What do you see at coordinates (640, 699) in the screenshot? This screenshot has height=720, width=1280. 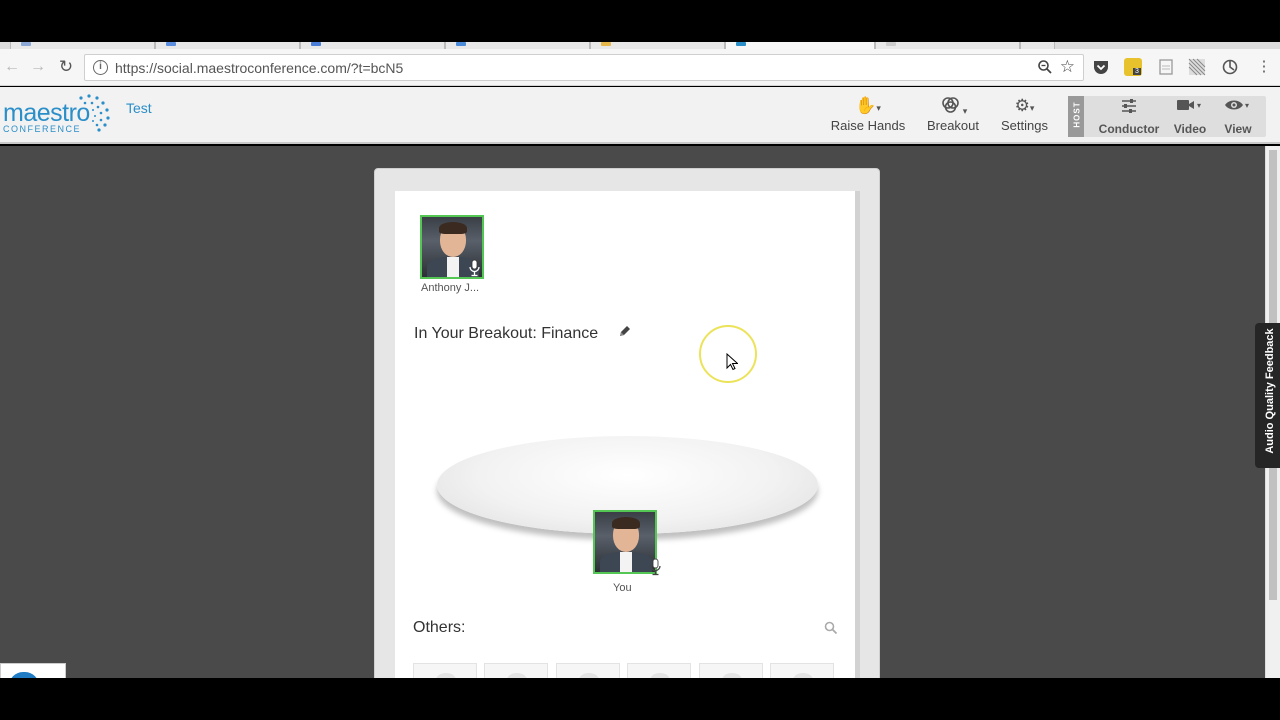 I see `letterbox-bar` at bounding box center [640, 699].